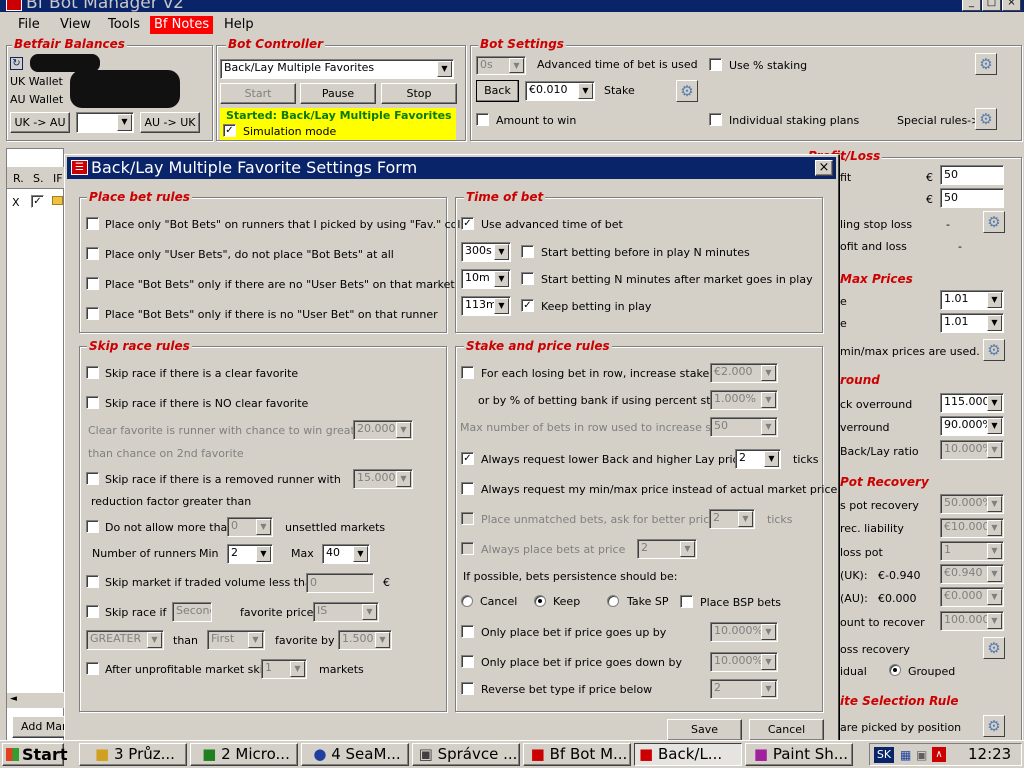 This screenshot has width=1024, height=768. Describe the element at coordinates (467, 601) in the screenshot. I see `persistence-cancel-radio` at that location.